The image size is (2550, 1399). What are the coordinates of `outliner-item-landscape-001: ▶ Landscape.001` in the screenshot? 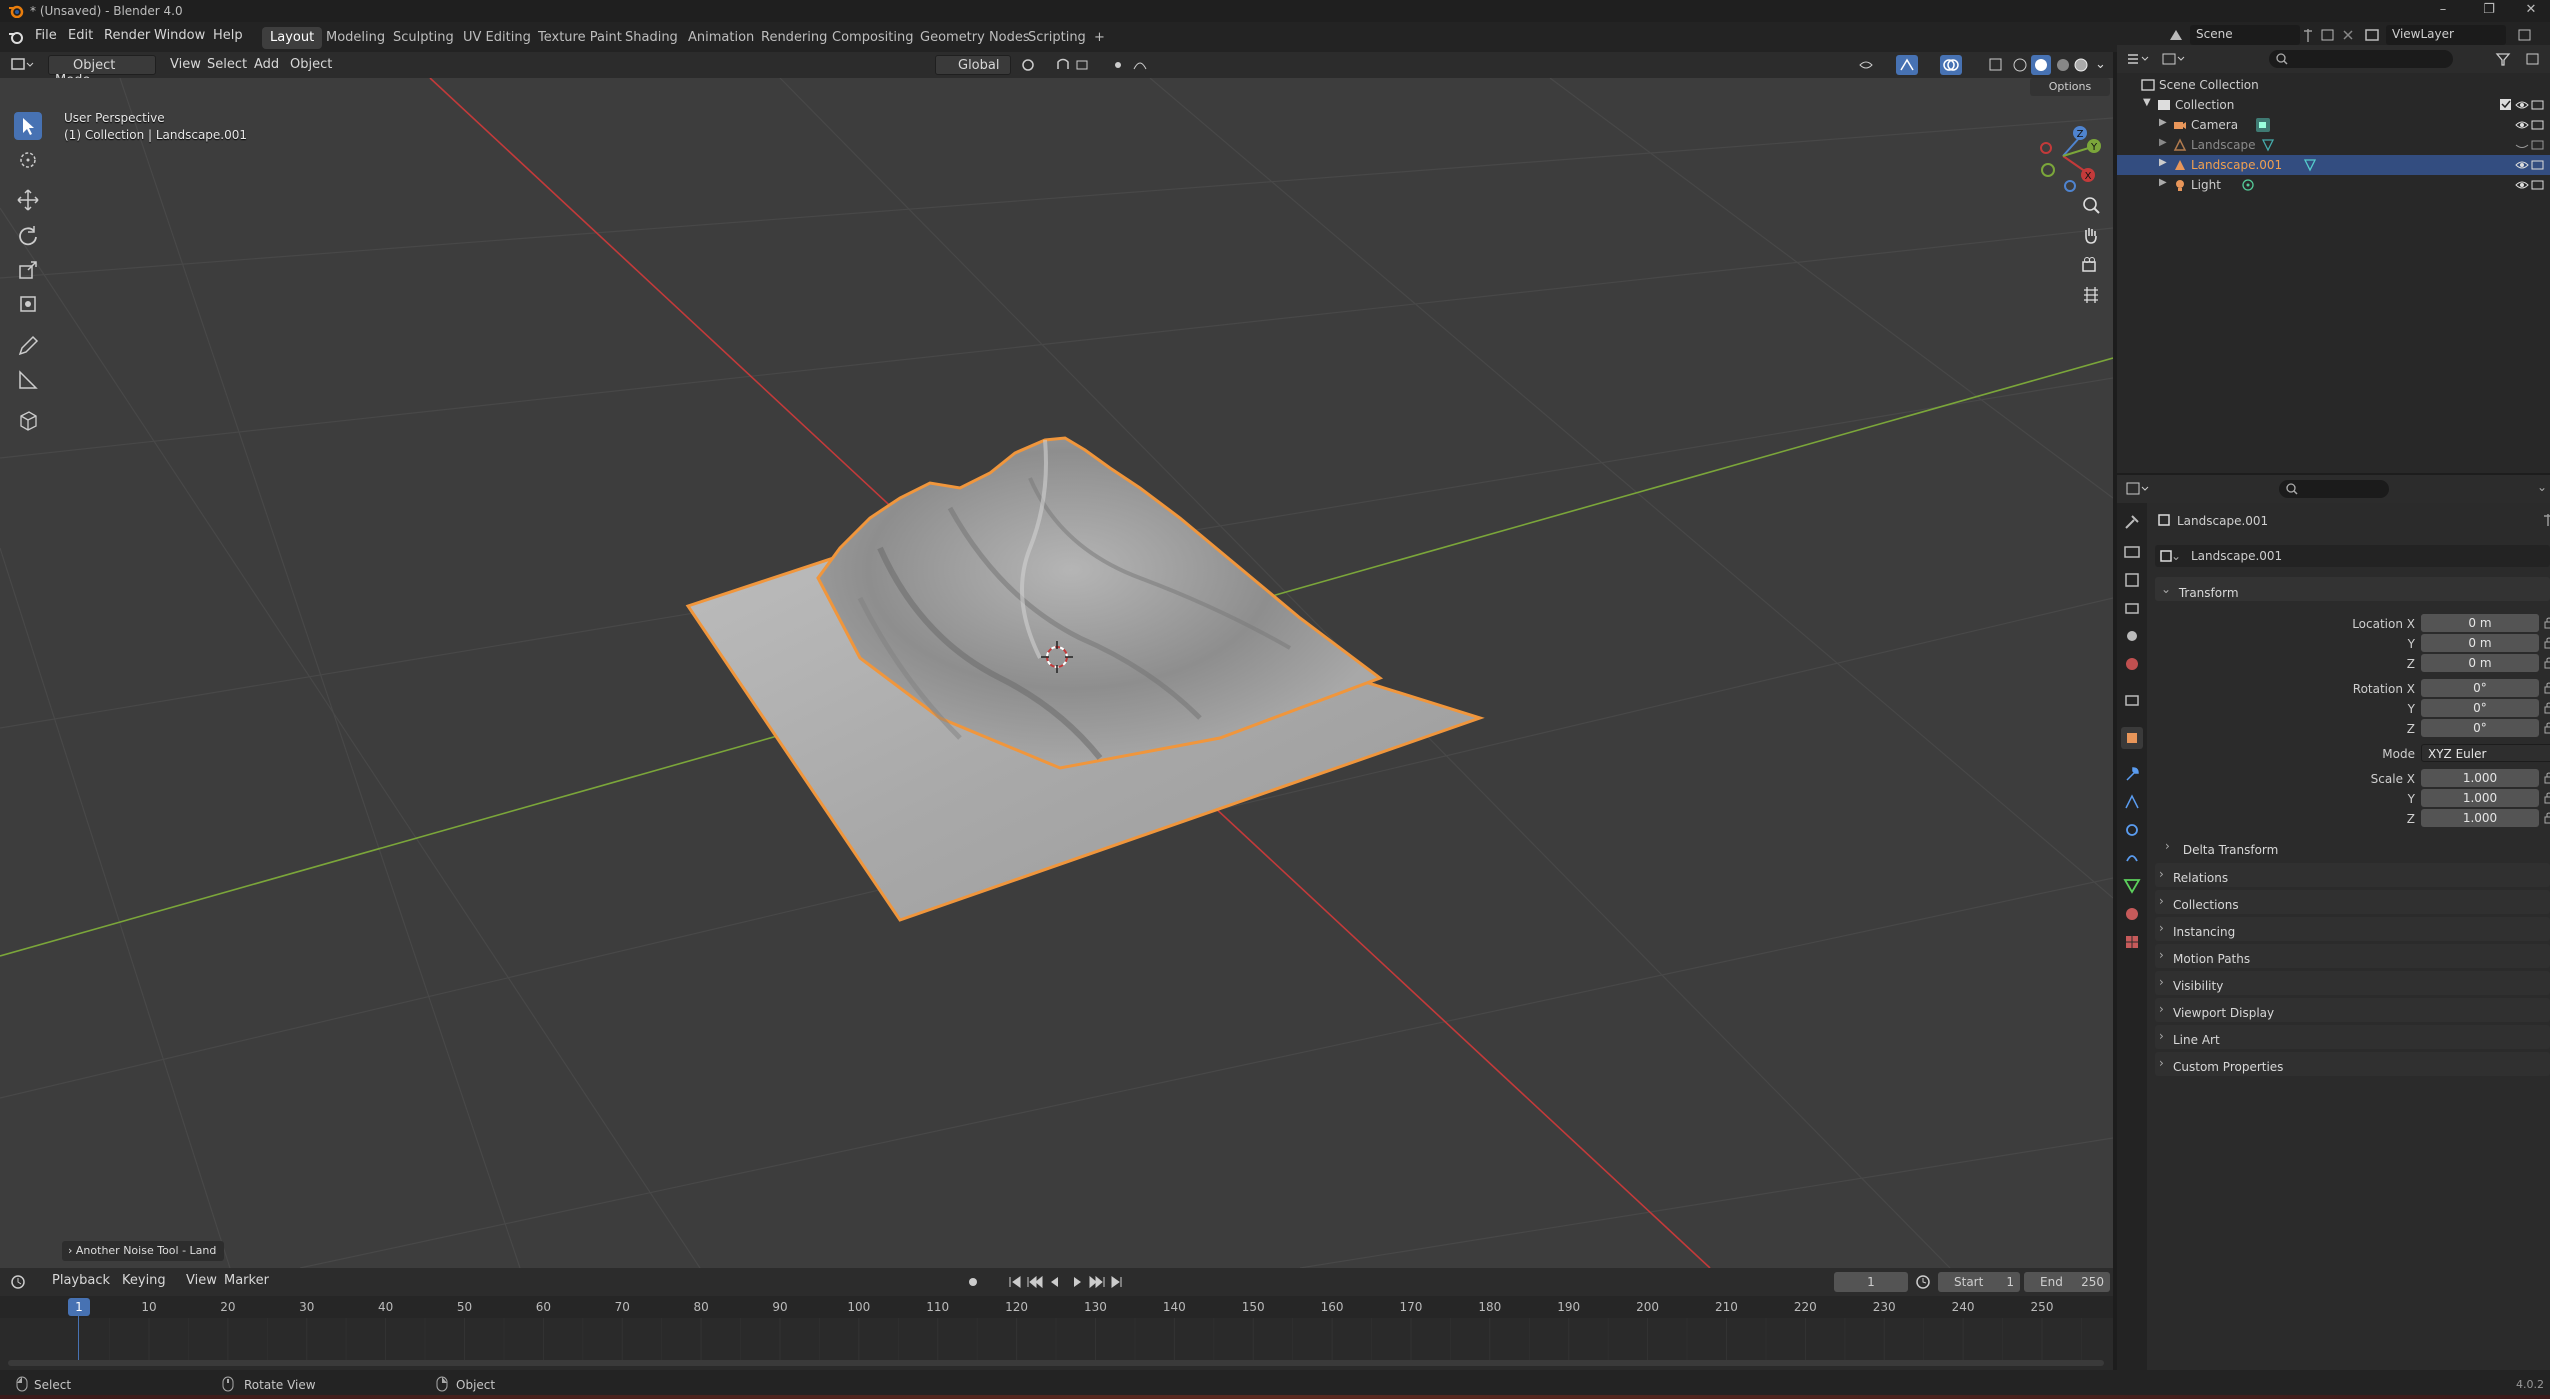 It's located at (2333, 165).